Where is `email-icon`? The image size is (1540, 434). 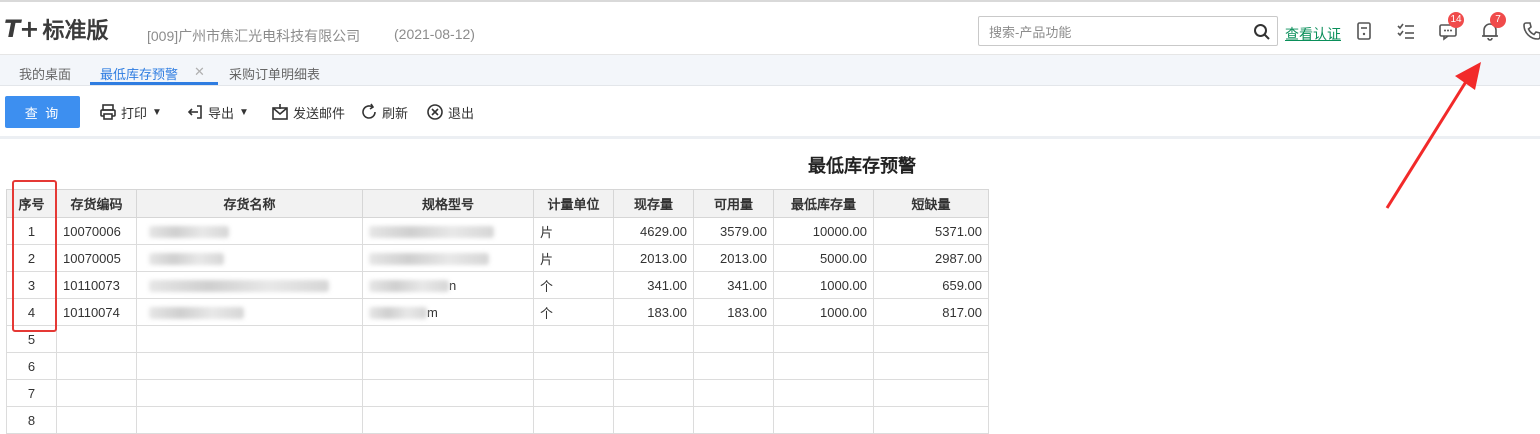
email-icon is located at coordinates (280, 112).